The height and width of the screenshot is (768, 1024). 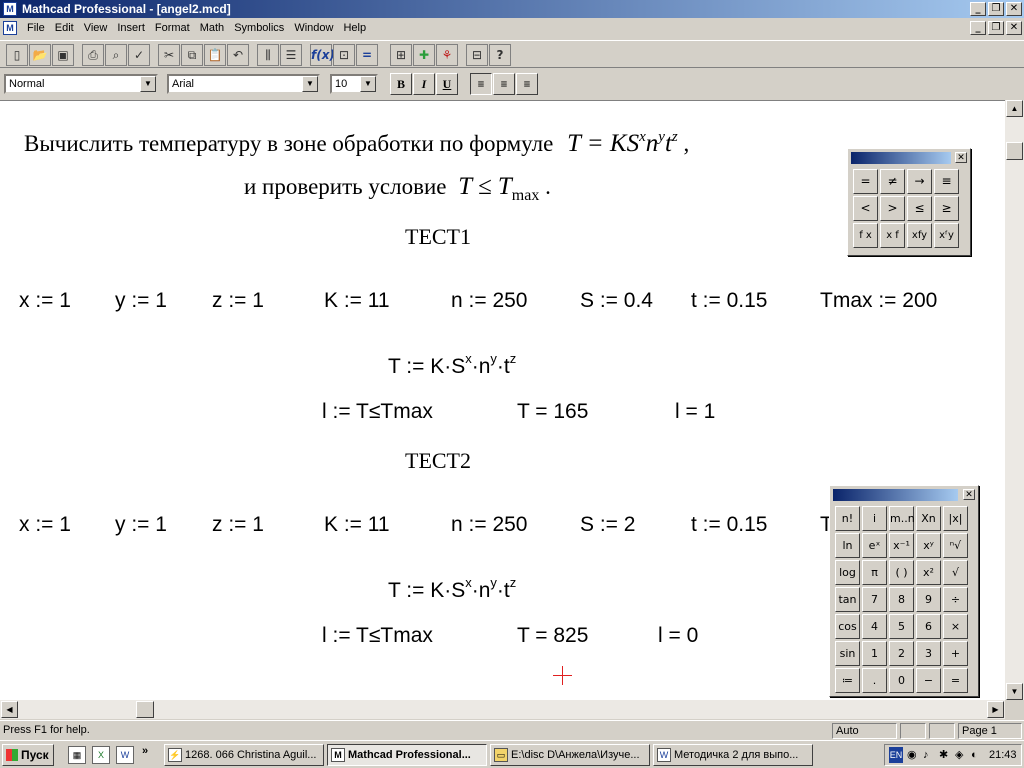 What do you see at coordinates (616, 301) in the screenshot?
I see `test1-var-S: S := 0.4` at bounding box center [616, 301].